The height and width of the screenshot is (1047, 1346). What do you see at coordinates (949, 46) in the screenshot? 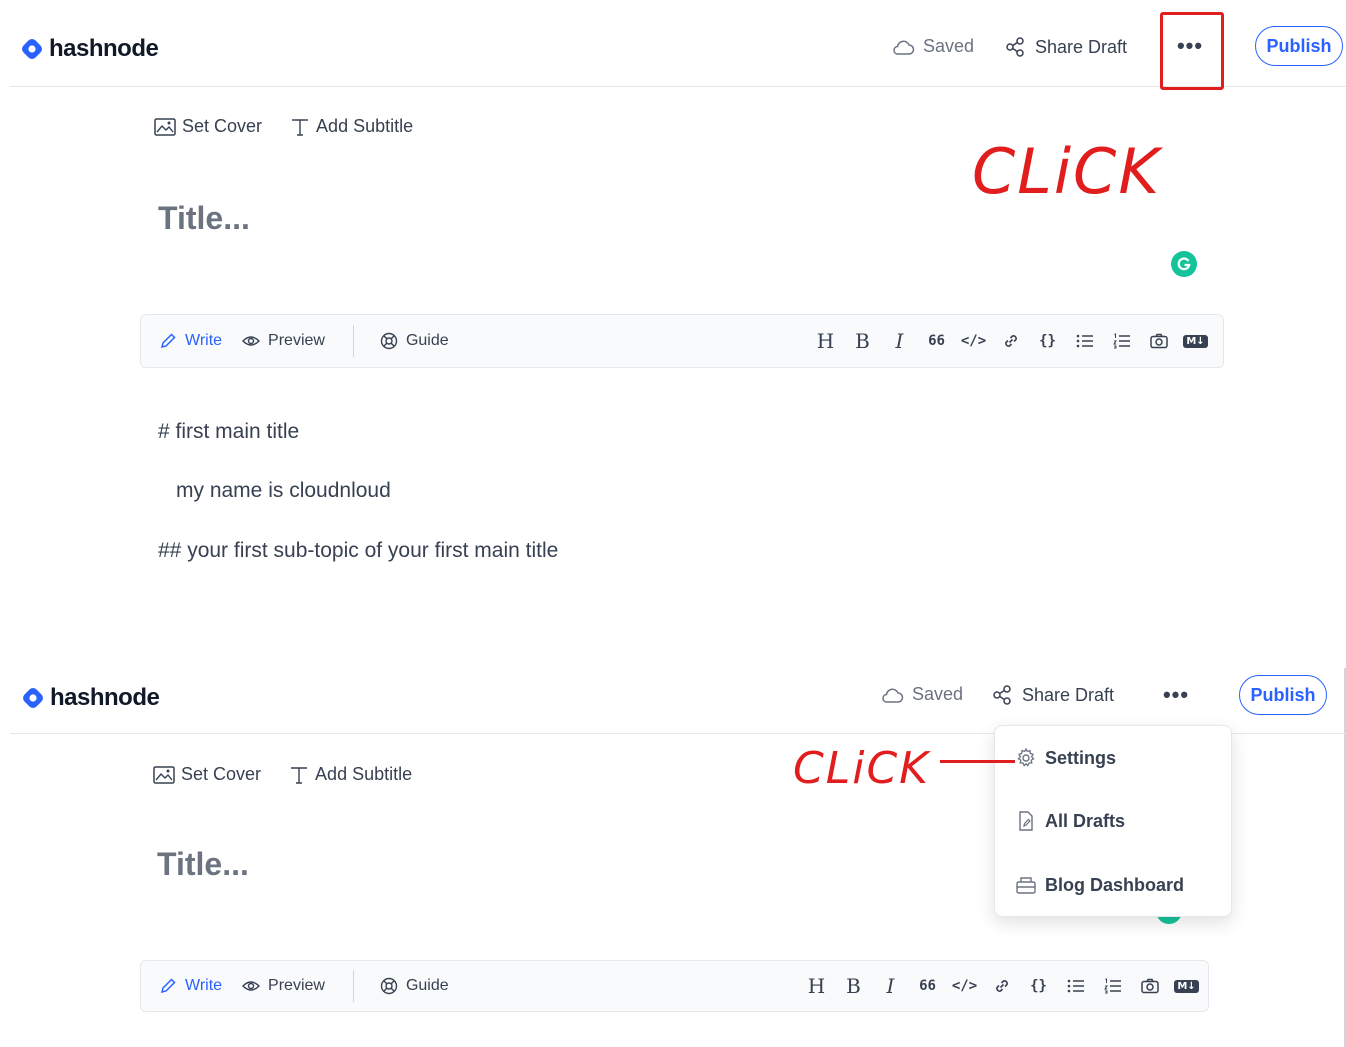
I see `saved-label: Saved` at bounding box center [949, 46].